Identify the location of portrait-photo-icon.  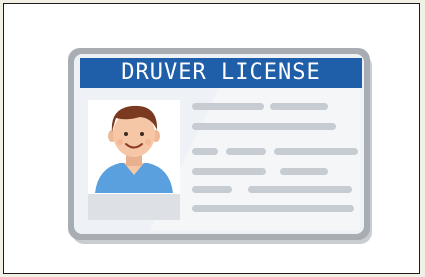
(134, 160).